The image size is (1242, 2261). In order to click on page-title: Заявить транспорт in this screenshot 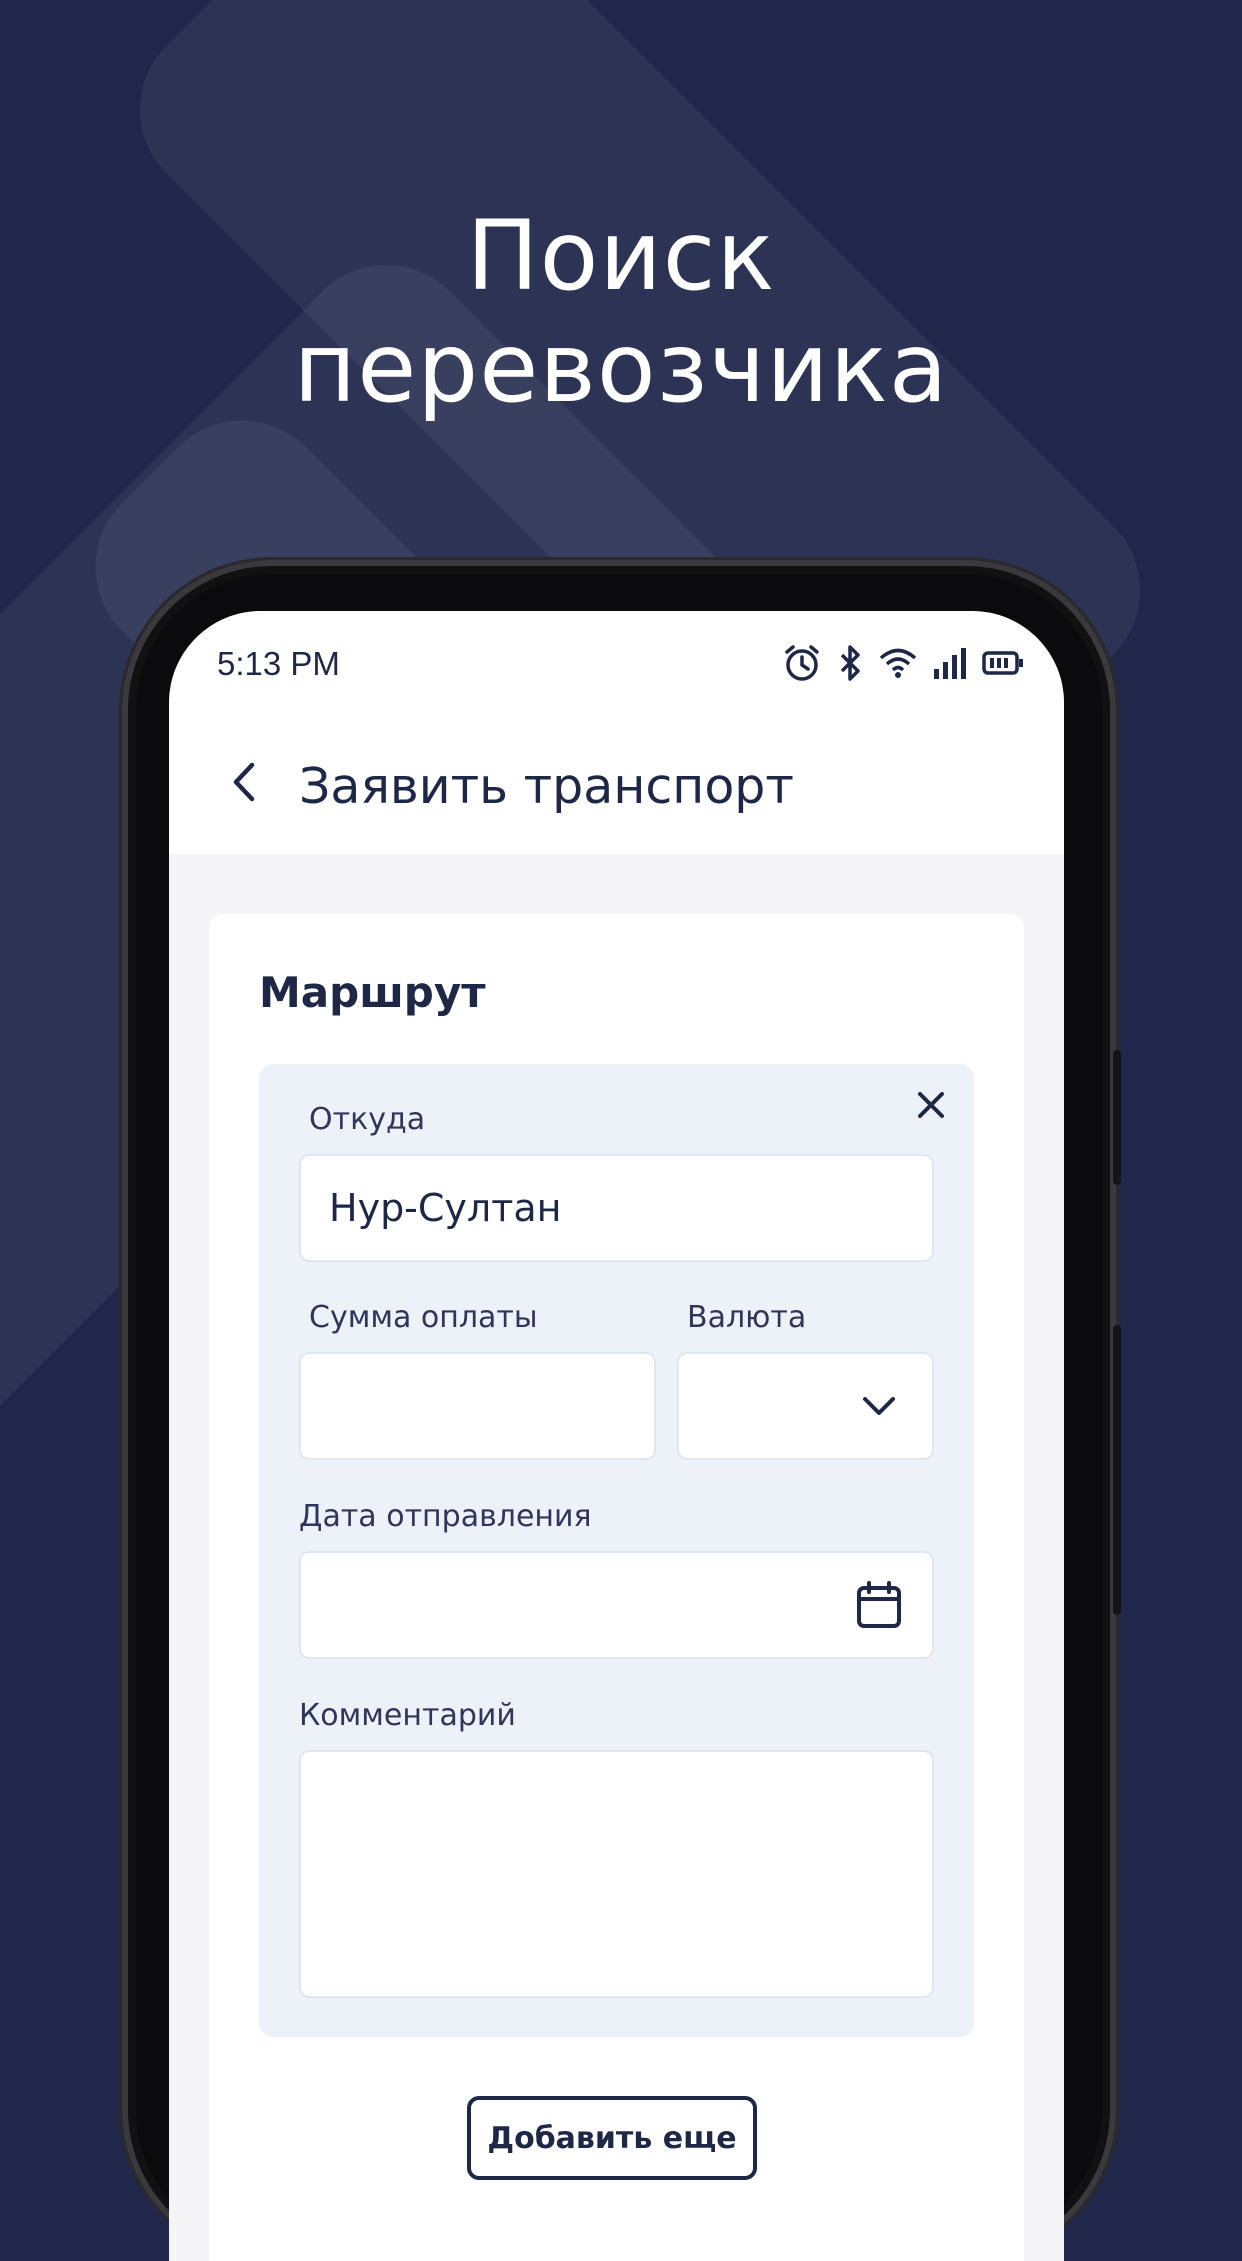, I will do `click(546, 786)`.